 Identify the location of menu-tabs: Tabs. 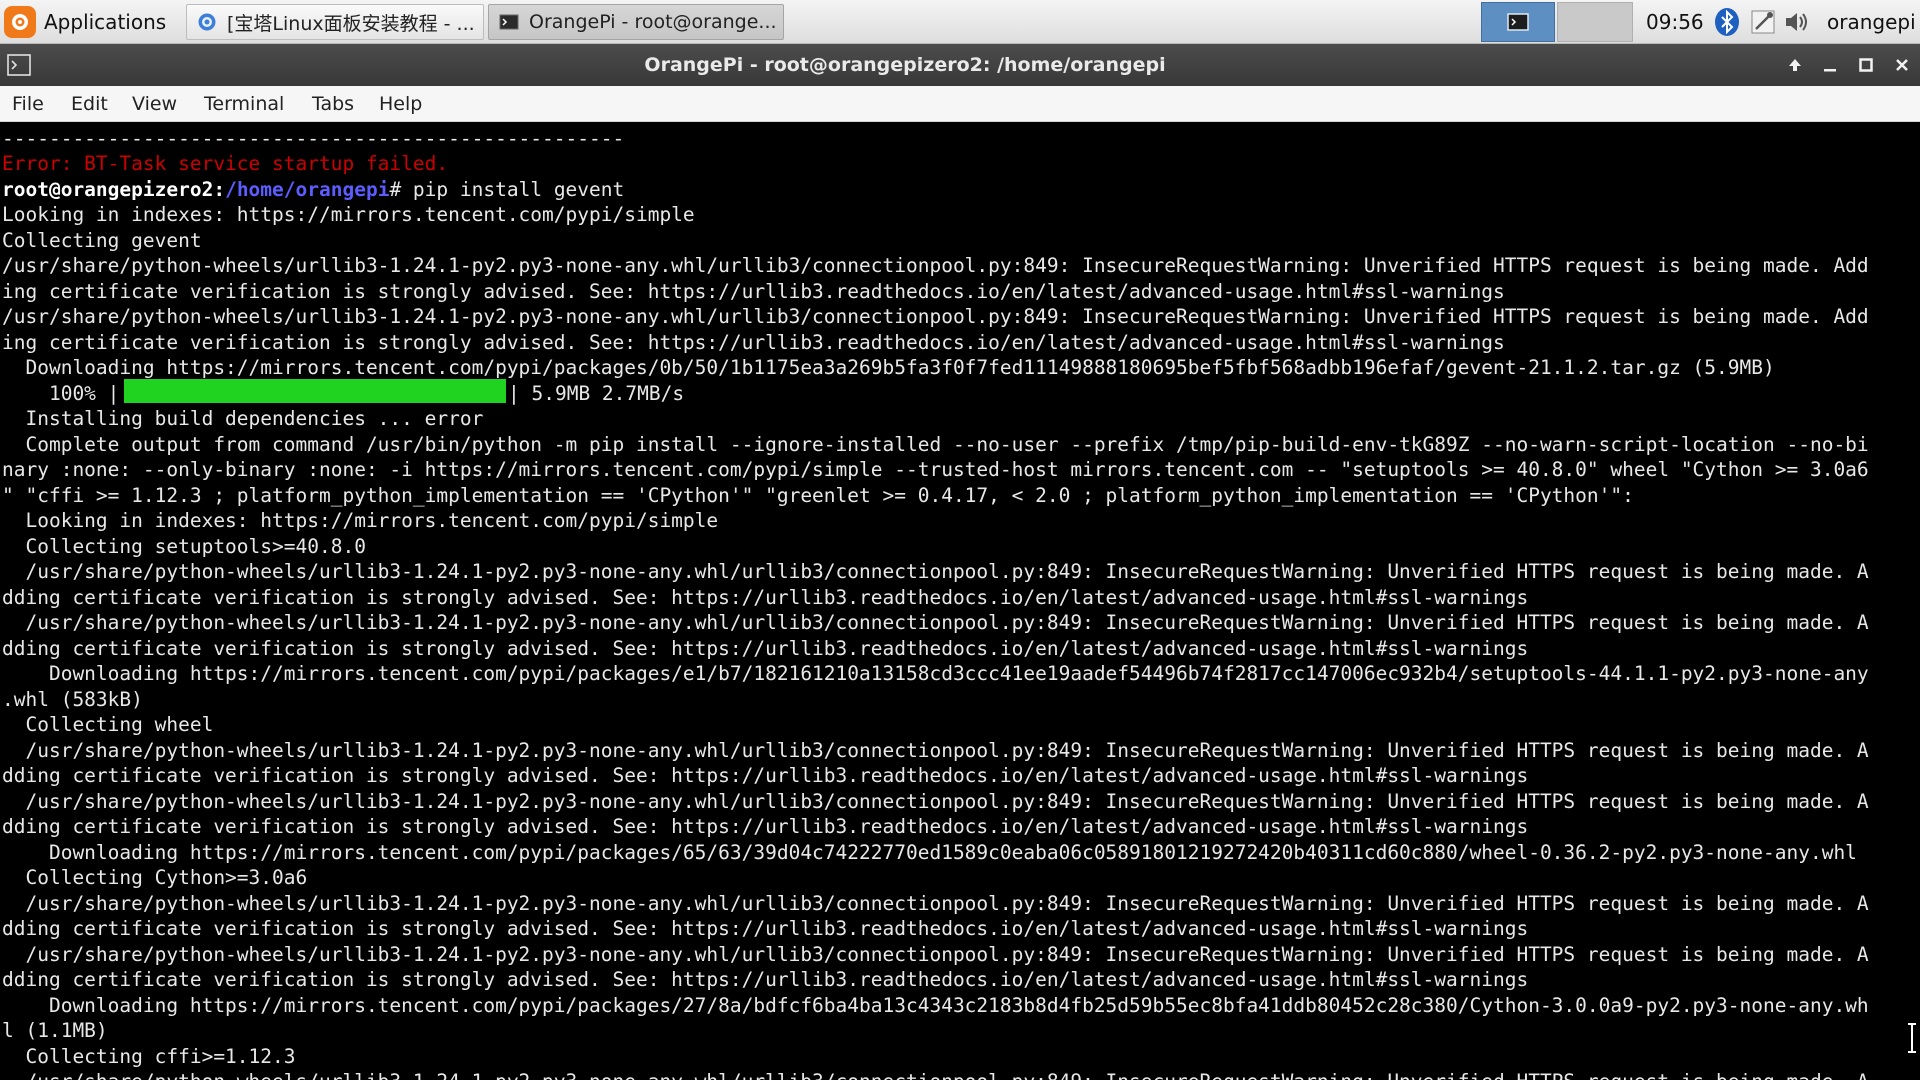
(333, 104).